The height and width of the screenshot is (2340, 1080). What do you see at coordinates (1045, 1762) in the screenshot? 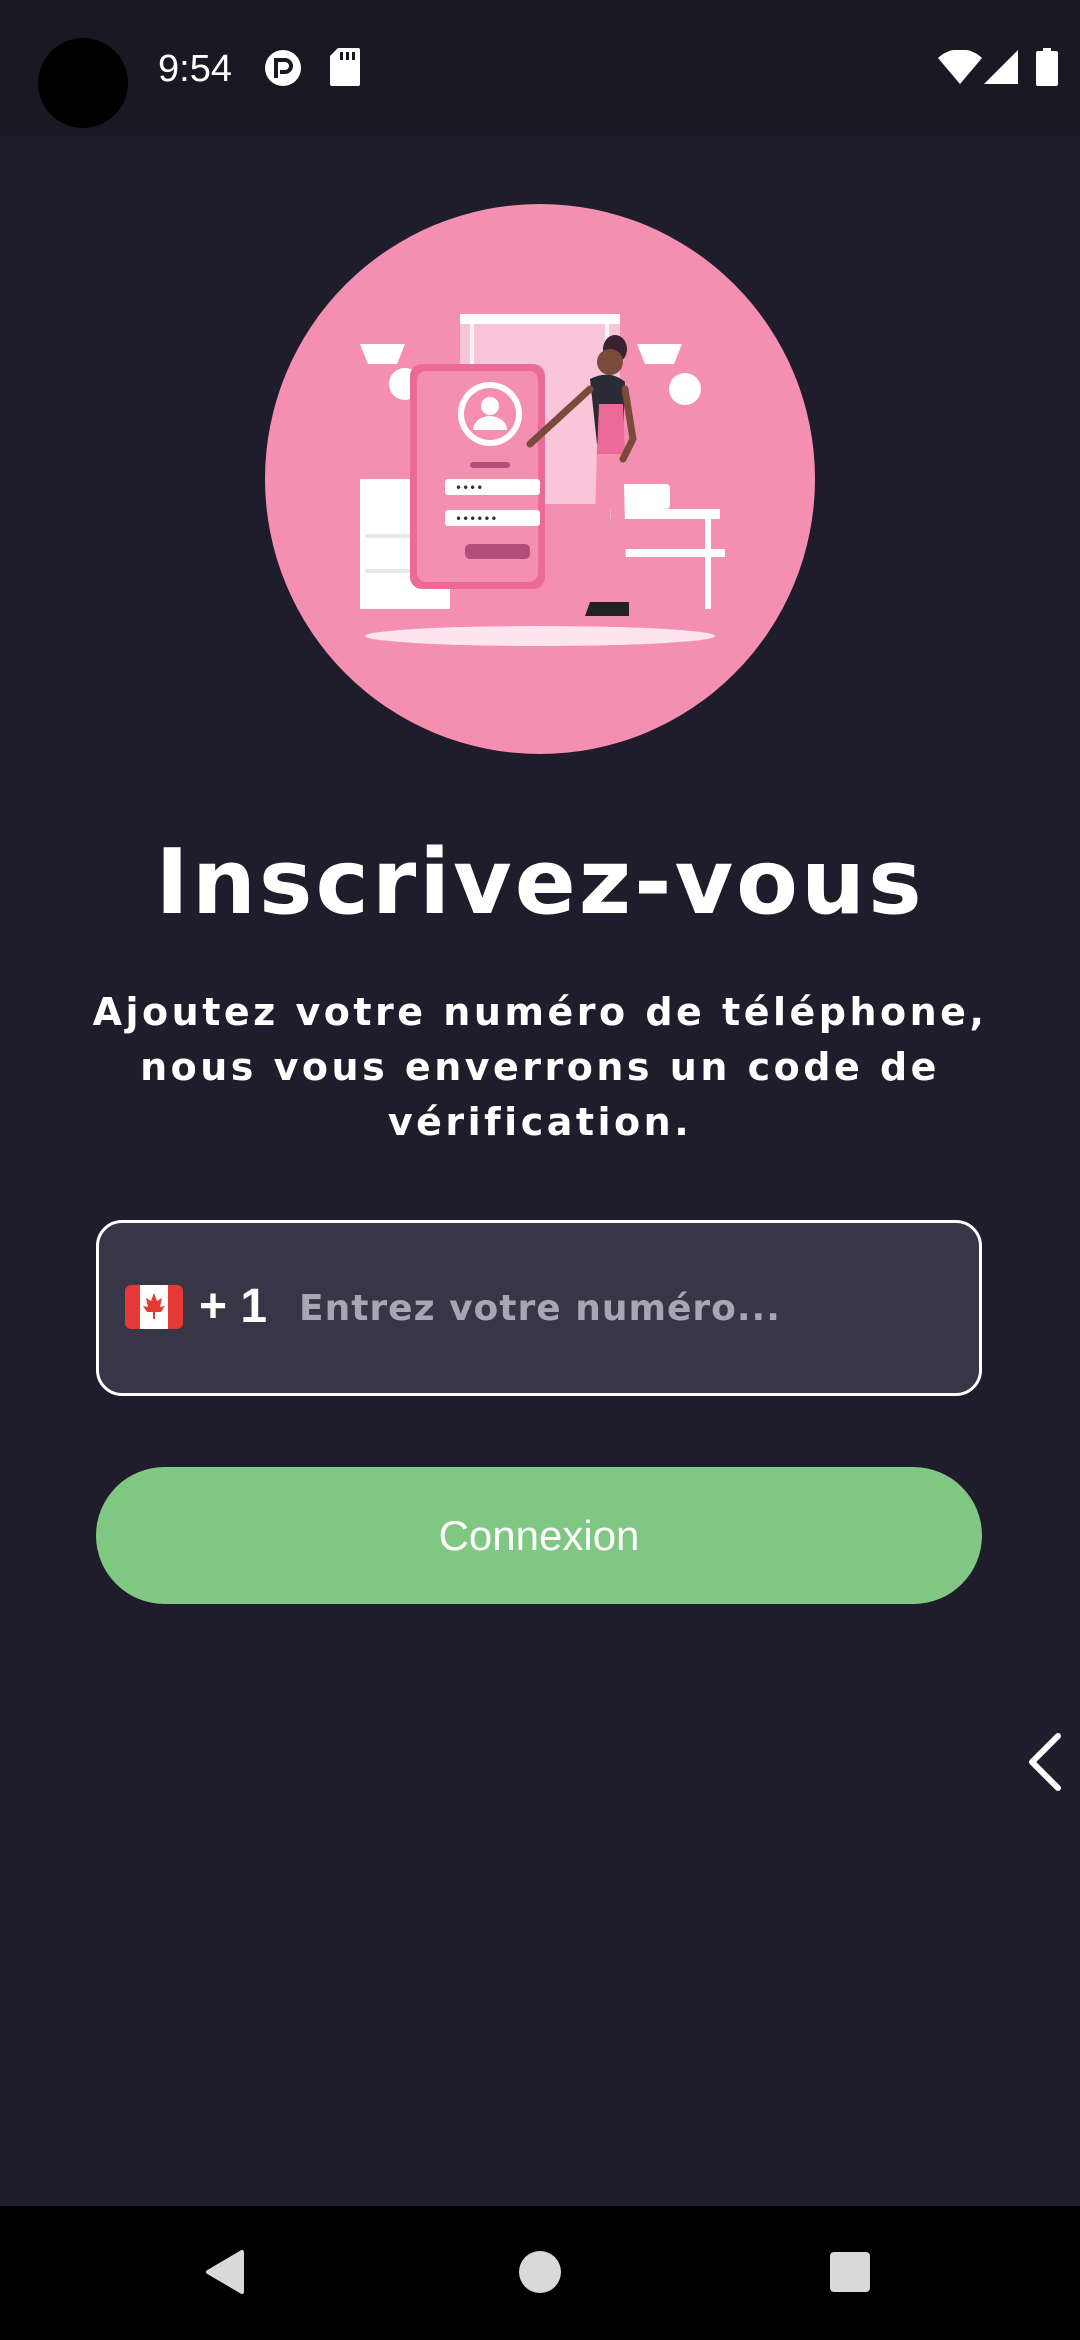
I see `chevron-left-icon` at bounding box center [1045, 1762].